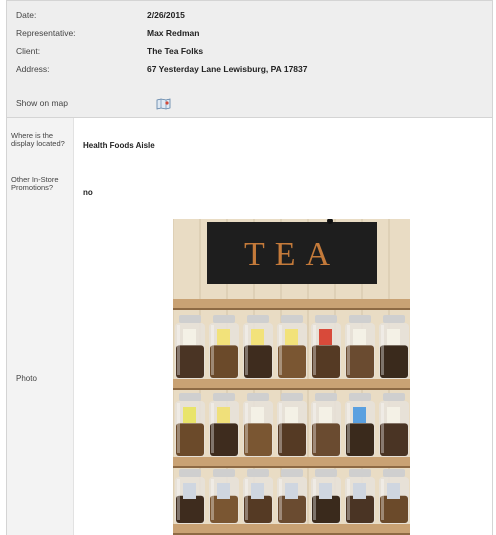  What do you see at coordinates (46, 33) in the screenshot?
I see `representative-label: Representative:` at bounding box center [46, 33].